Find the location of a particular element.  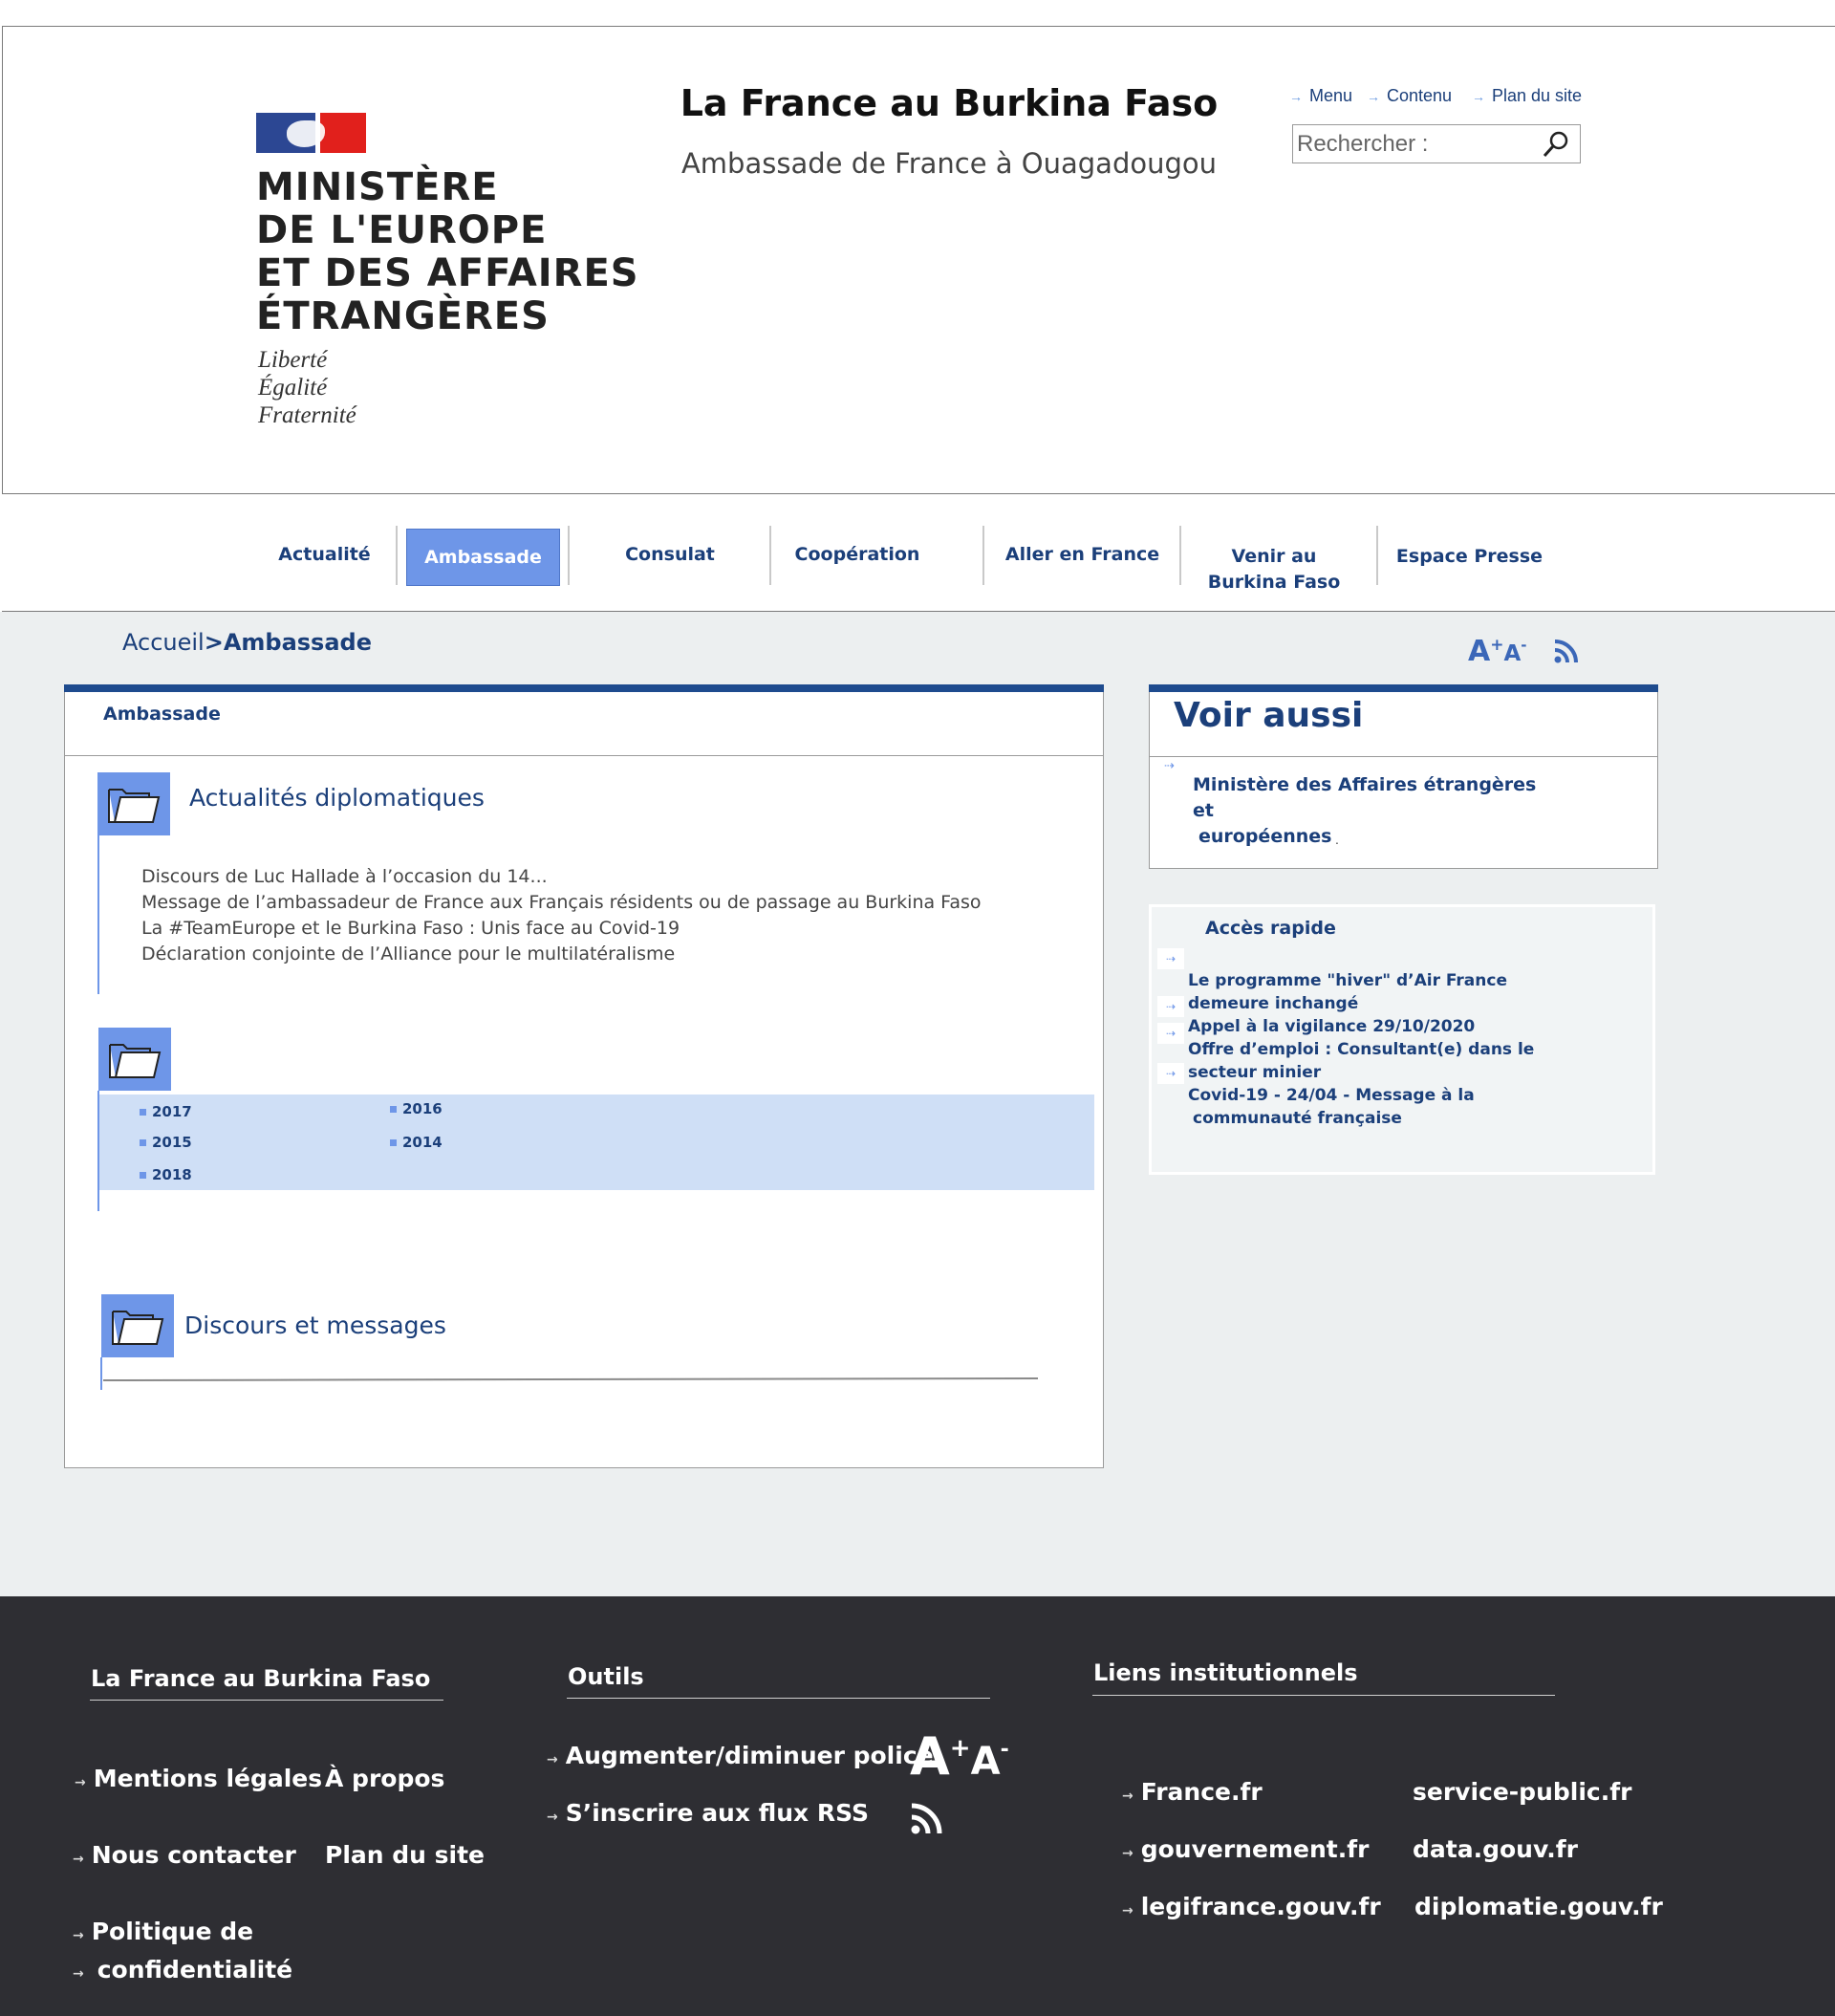

footer-link-label: diplomatie.gouv.fr is located at coordinates (1538, 1906).